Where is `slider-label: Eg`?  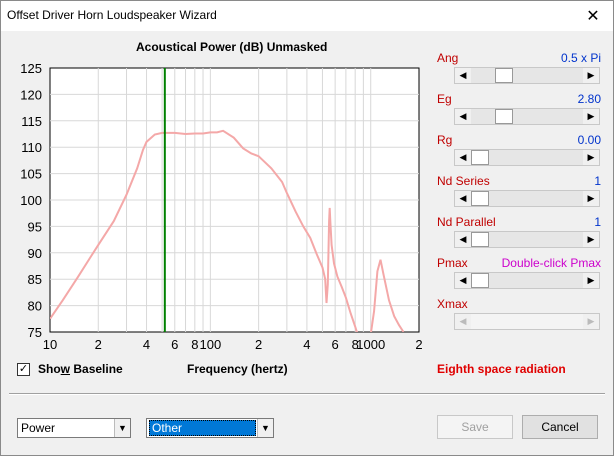
slider-label: Eg is located at coordinates (444, 99).